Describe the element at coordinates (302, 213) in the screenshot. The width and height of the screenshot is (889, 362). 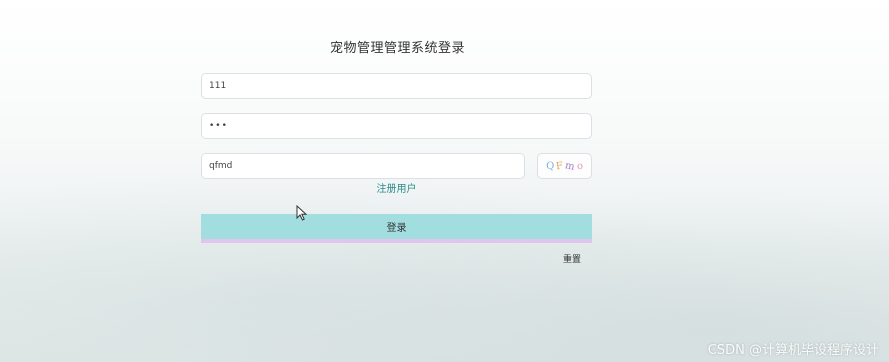
I see `mouse-cursor-icon` at that location.